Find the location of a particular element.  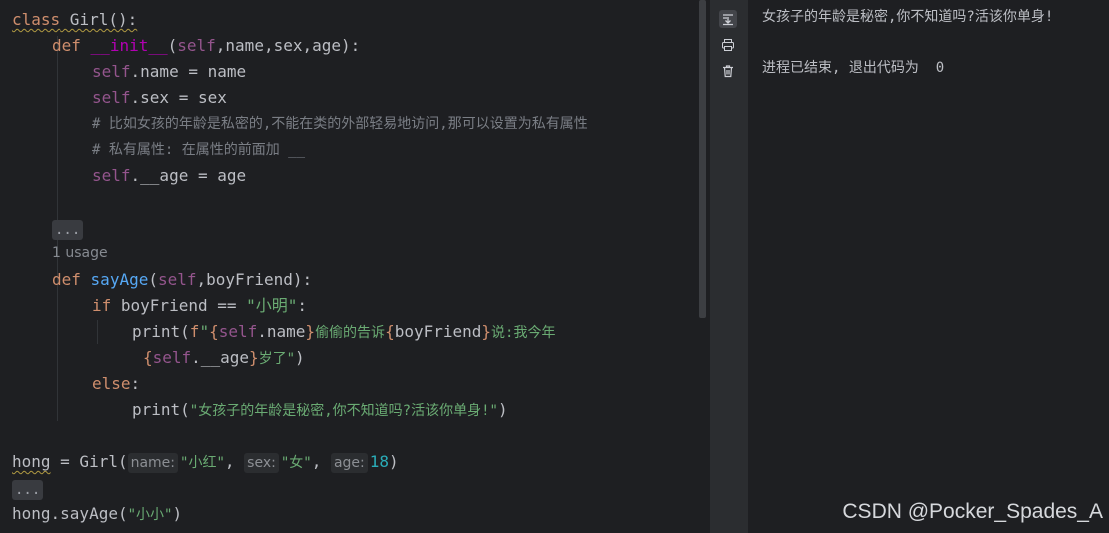

param-hint-sex: sex: is located at coordinates (261, 462).